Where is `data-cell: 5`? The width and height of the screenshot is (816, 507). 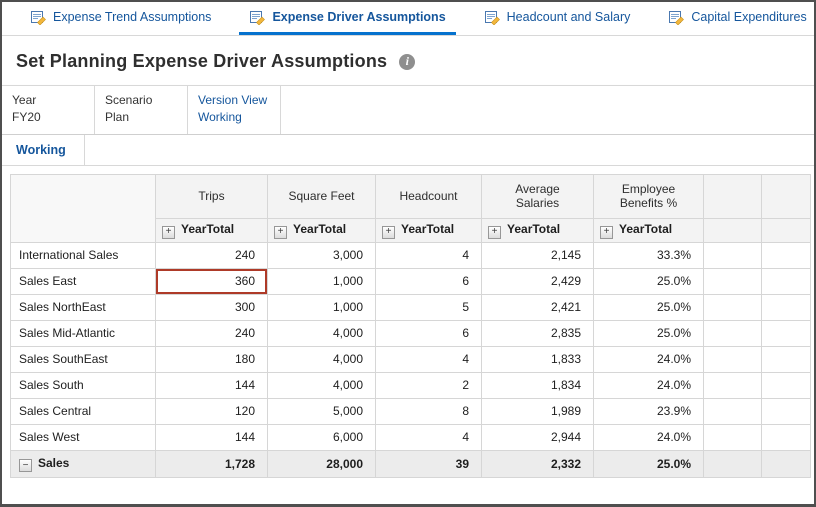
data-cell: 5 is located at coordinates (428, 307).